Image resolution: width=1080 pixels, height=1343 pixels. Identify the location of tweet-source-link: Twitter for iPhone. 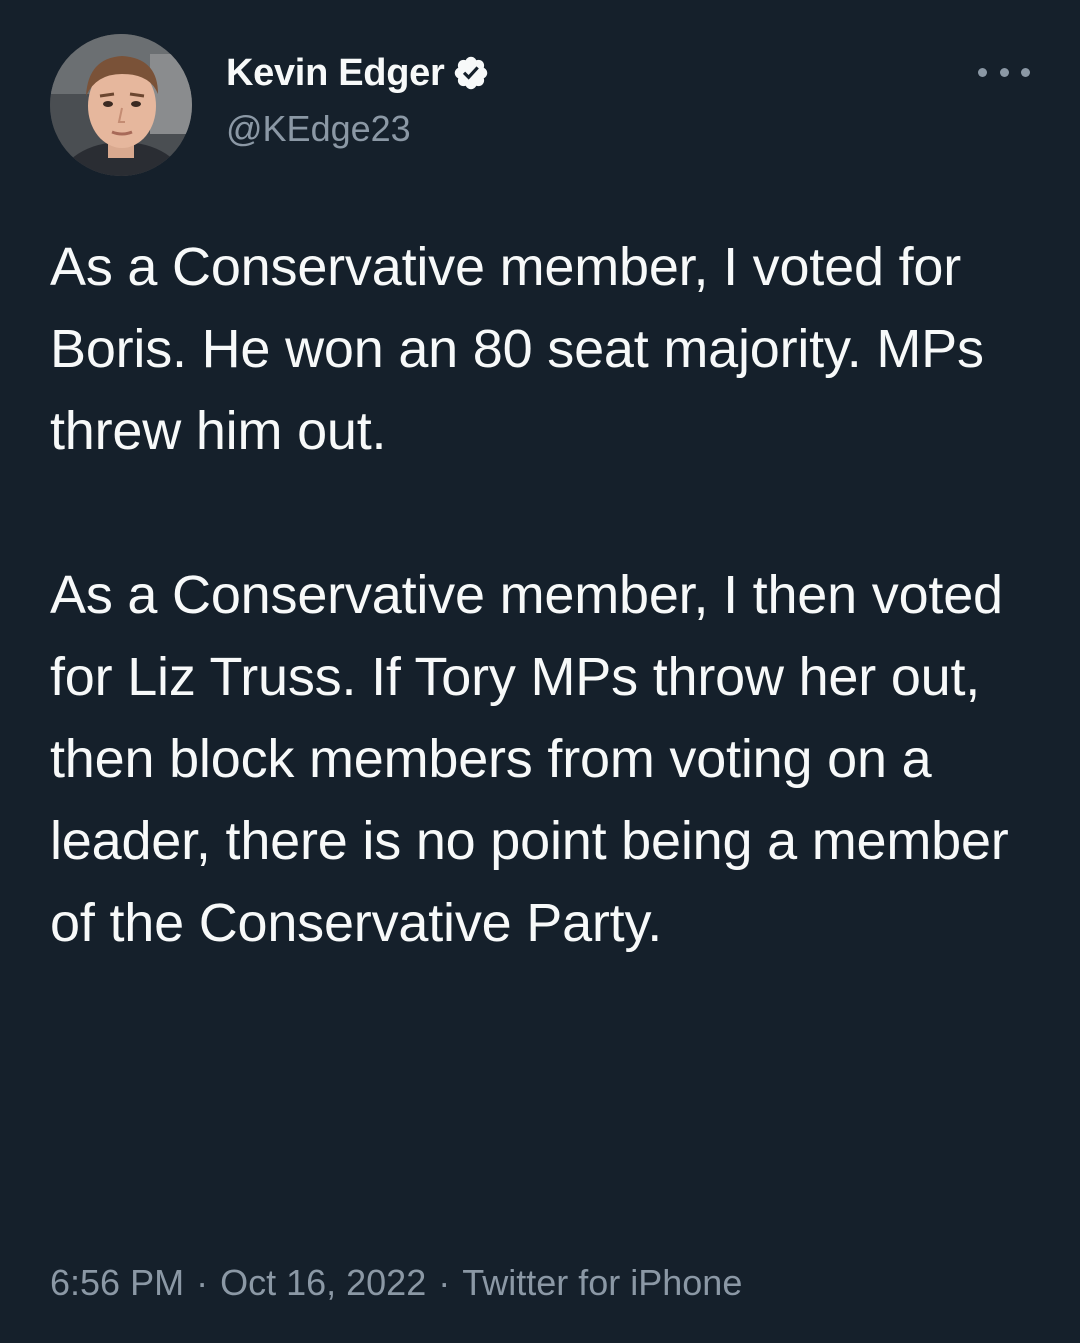
(602, 1283).